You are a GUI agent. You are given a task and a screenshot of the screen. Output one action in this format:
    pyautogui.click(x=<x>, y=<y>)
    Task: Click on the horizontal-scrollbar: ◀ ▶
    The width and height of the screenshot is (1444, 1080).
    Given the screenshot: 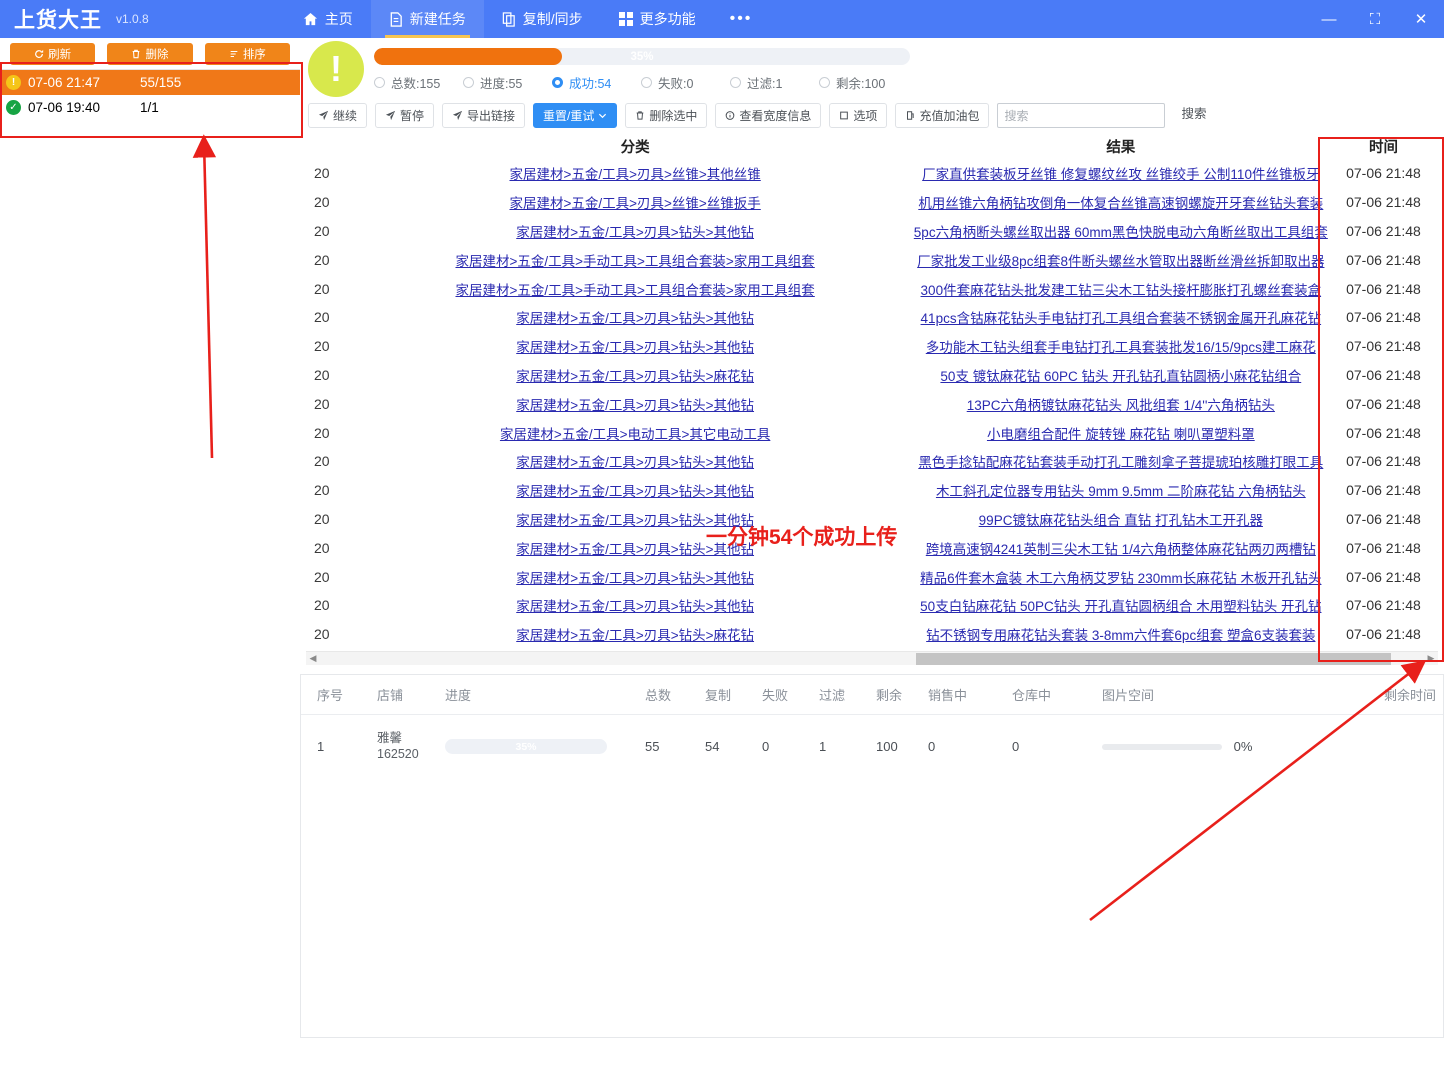 What is the action you would take?
    pyautogui.click(x=872, y=658)
    